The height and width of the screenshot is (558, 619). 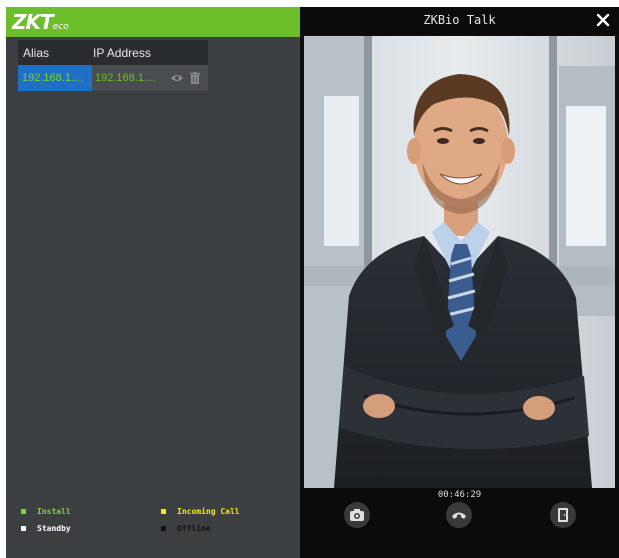 I want to click on legend-item-standby: Standby, so click(x=46, y=528).